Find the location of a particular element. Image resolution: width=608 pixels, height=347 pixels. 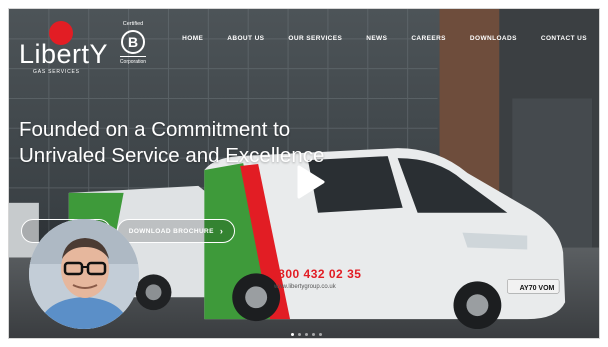

nav-news: NEWS is located at coordinates (376, 38).